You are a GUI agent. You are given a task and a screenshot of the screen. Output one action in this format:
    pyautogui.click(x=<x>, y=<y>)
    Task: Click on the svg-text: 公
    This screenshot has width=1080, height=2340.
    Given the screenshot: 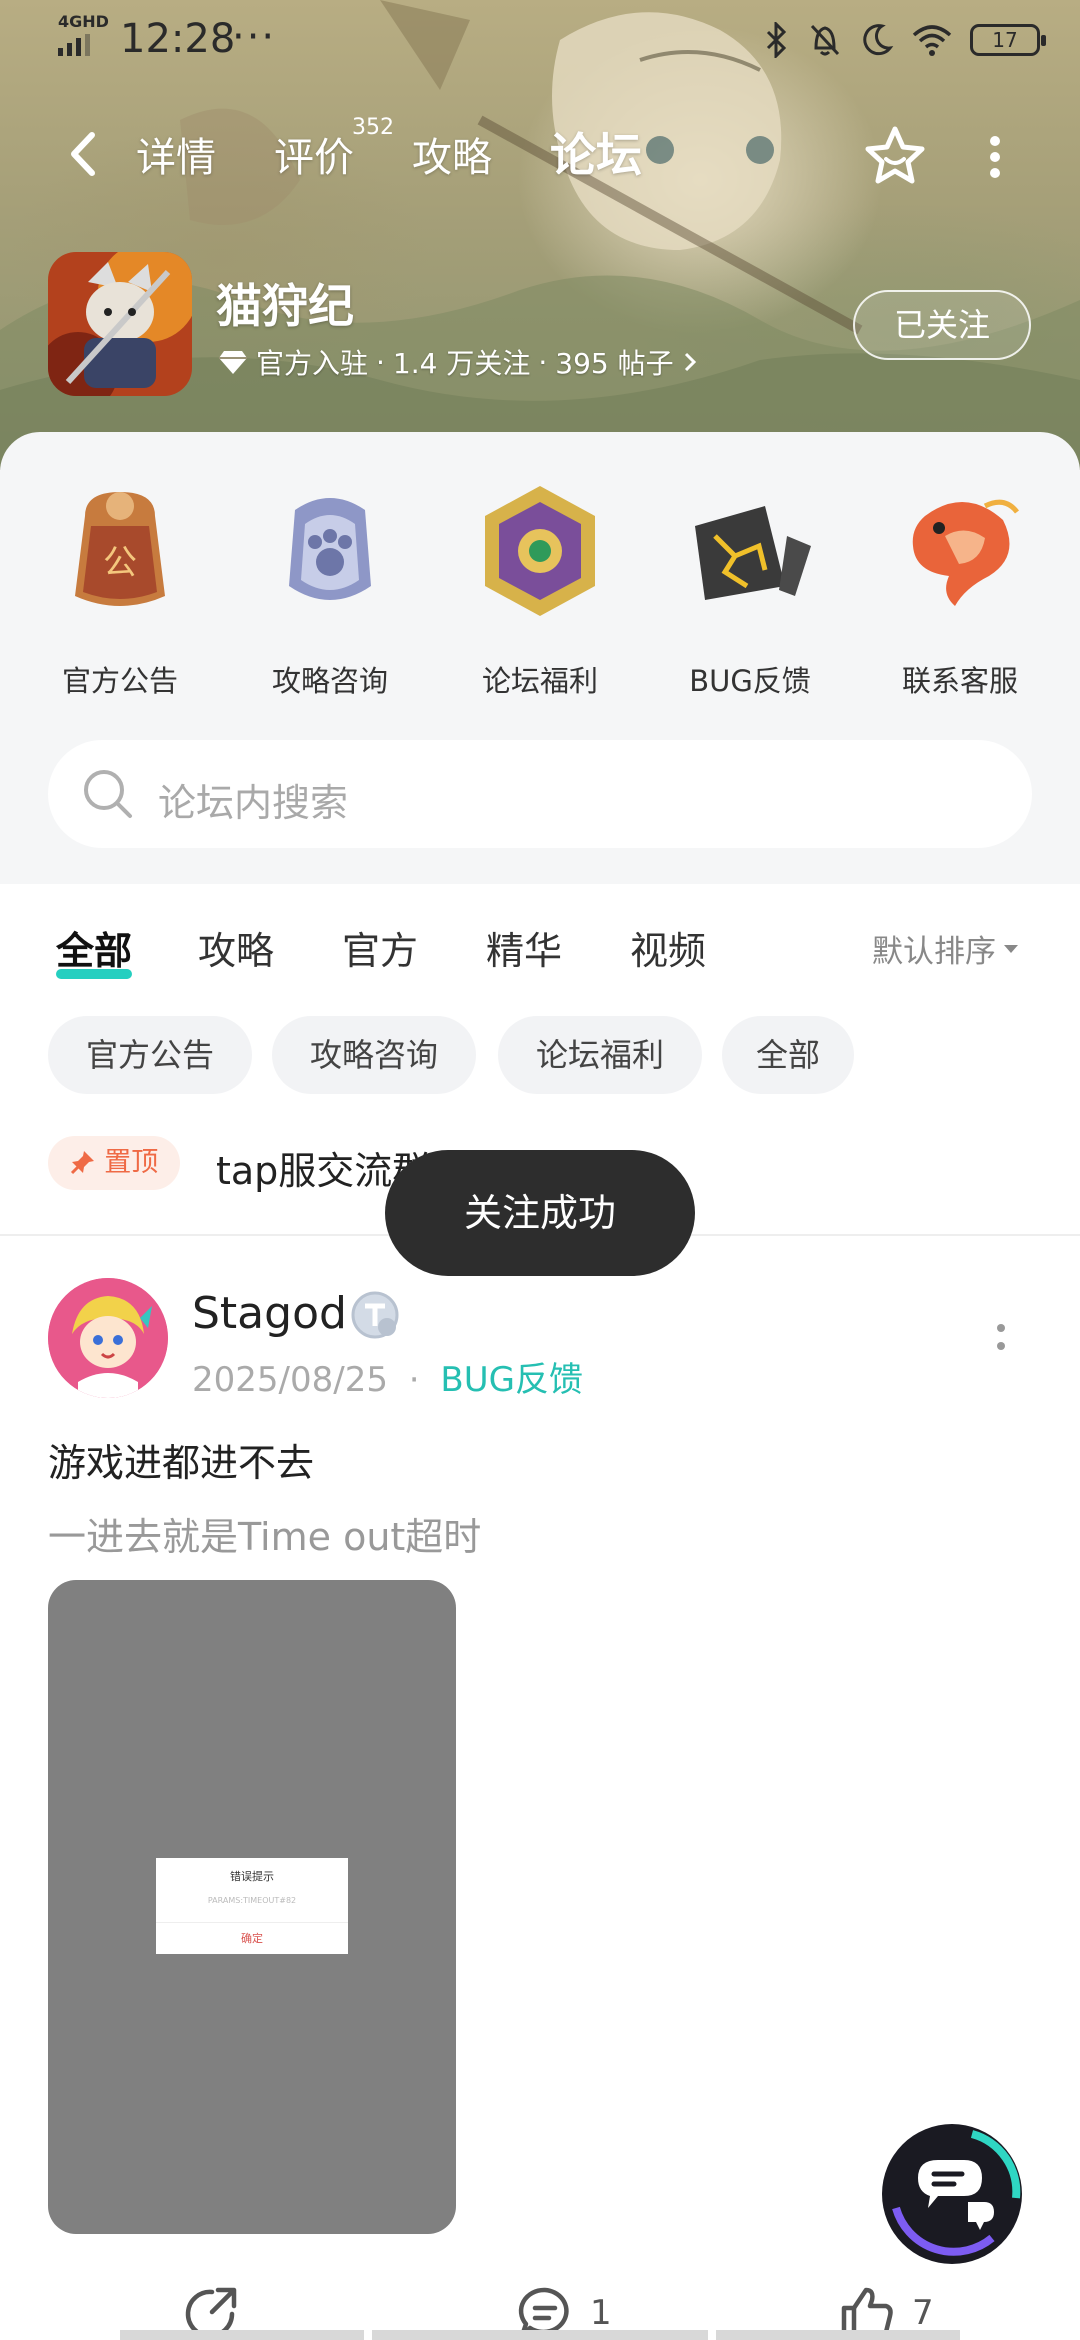 What is the action you would take?
    pyautogui.click(x=120, y=563)
    